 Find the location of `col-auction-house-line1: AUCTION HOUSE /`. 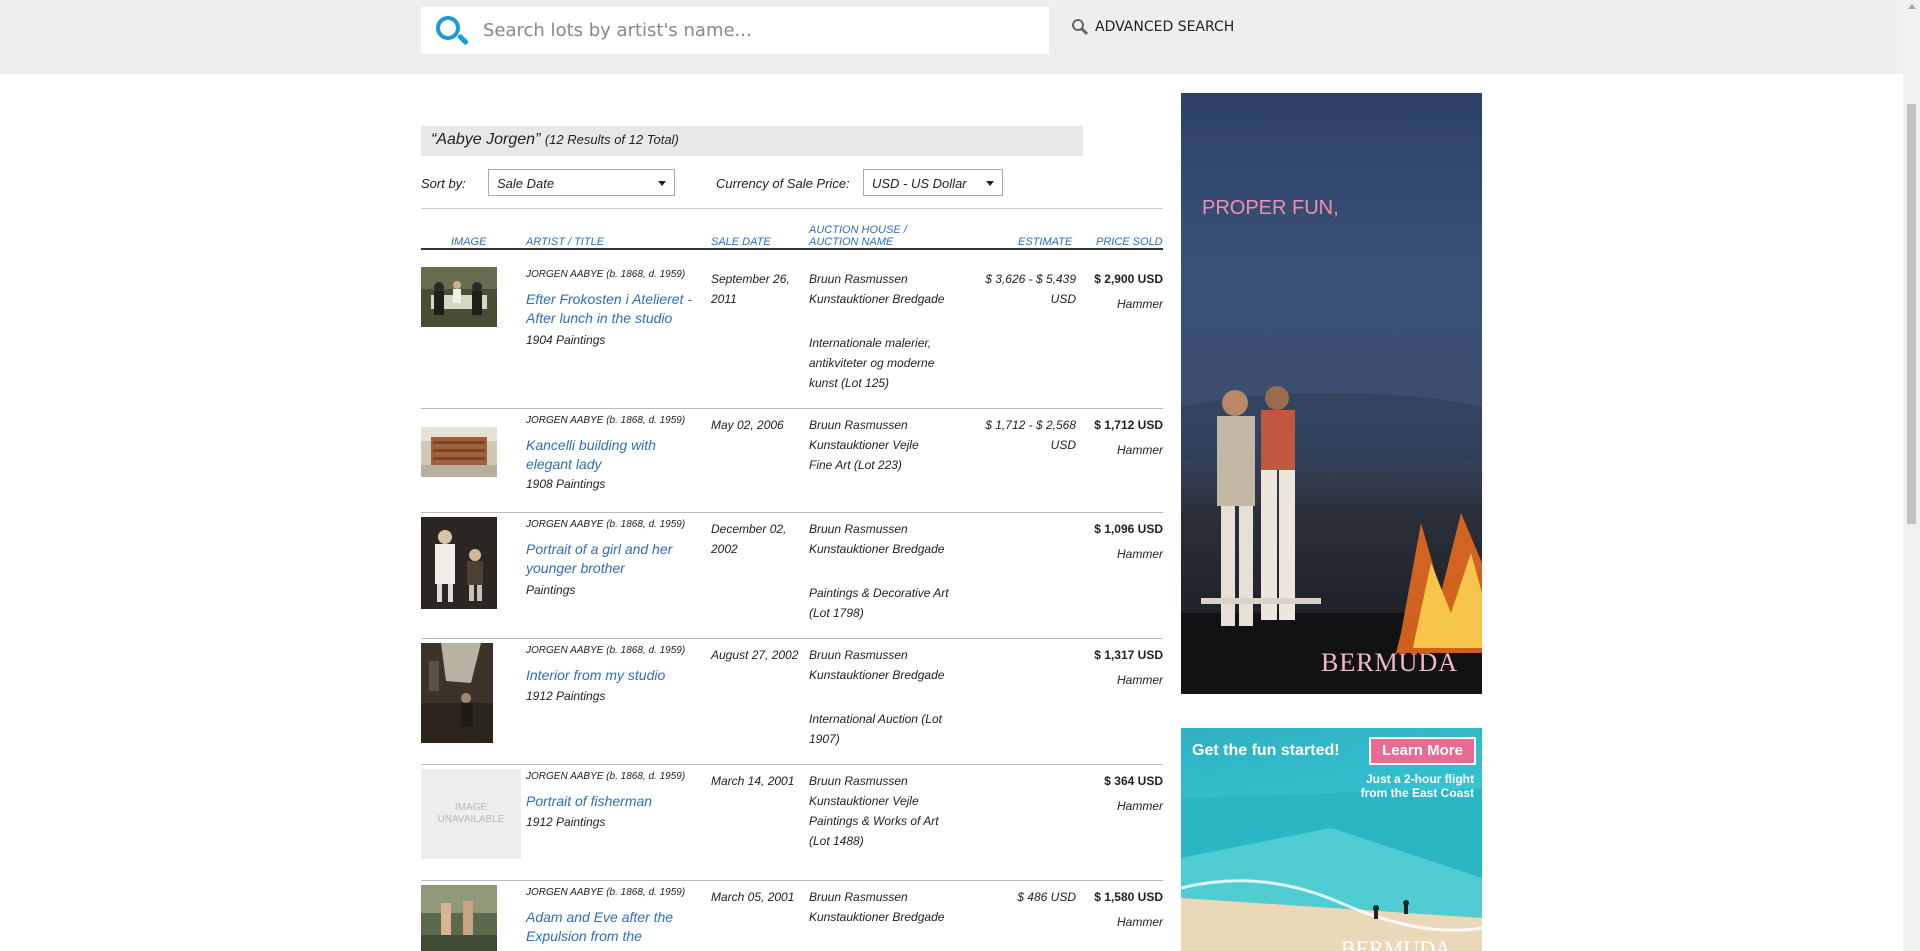

col-auction-house-line1: AUCTION HOUSE / is located at coordinates (858, 230).